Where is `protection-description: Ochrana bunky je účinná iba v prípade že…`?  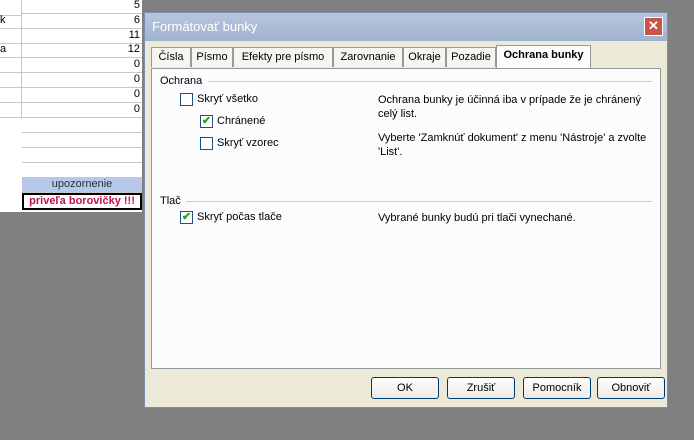 protection-description: Ochrana bunky je účinná iba v prípade že… is located at coordinates (509, 107).